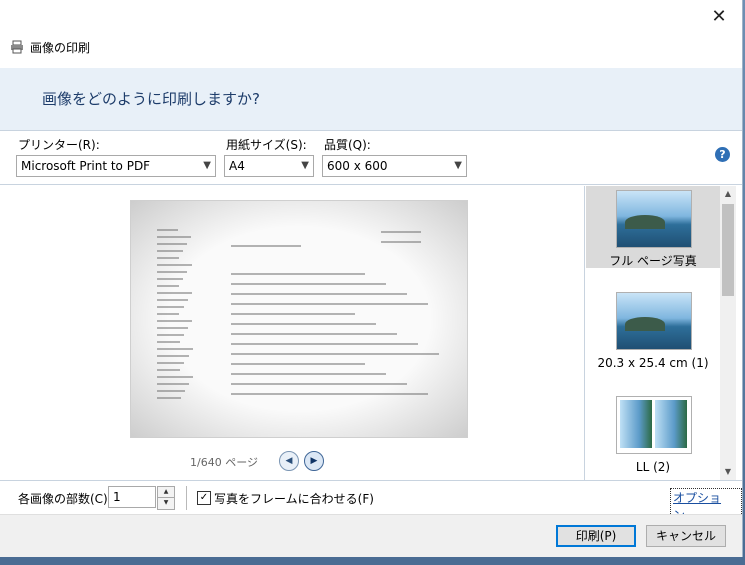 This screenshot has height=565, width=745. What do you see at coordinates (728, 333) in the screenshot?
I see `layout-scrollbar: ▲ ▼` at bounding box center [728, 333].